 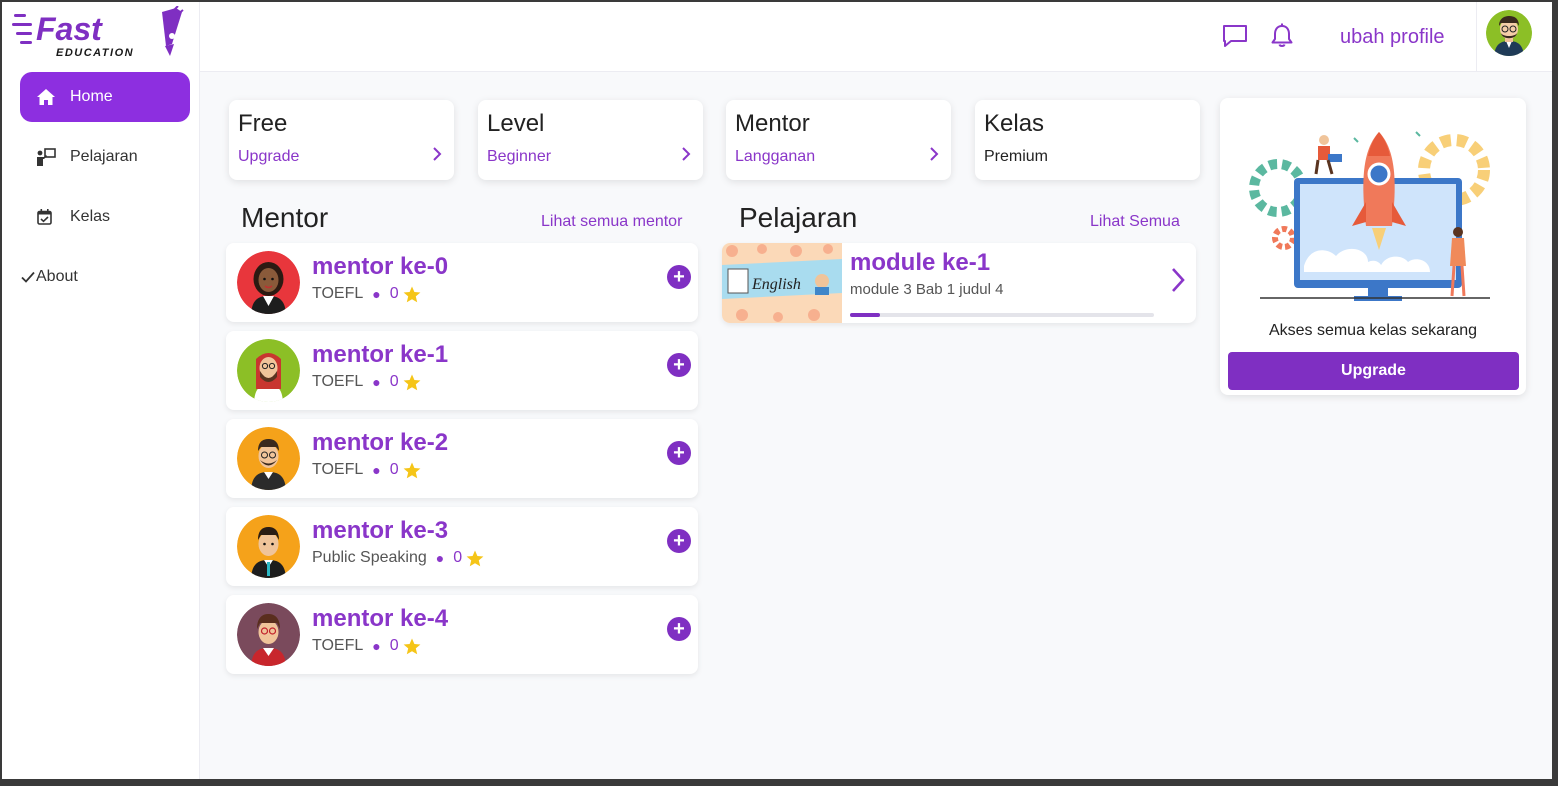 What do you see at coordinates (1087, 140) in the screenshot?
I see `stat-card-kelas: Kelas Premium` at bounding box center [1087, 140].